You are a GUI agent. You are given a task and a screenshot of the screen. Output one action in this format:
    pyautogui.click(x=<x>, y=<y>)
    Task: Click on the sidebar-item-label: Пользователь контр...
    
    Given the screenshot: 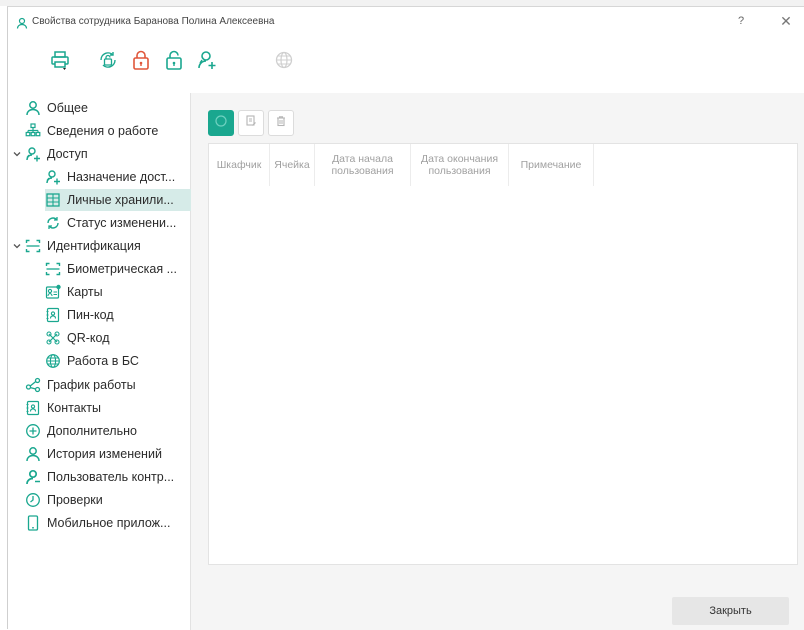 What is the action you would take?
    pyautogui.click(x=111, y=477)
    